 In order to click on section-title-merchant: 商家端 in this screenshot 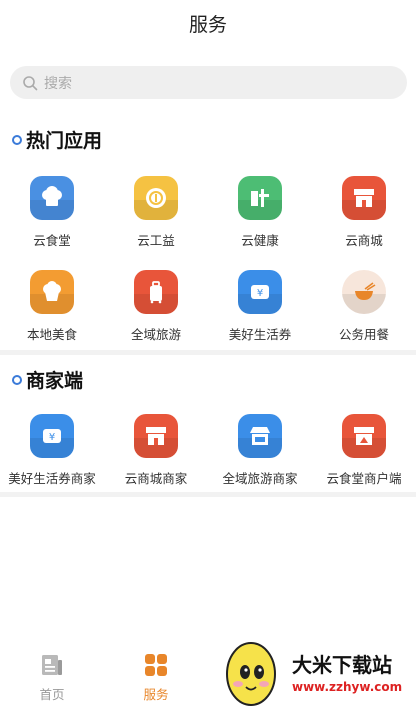, I will do `click(47, 379)`.